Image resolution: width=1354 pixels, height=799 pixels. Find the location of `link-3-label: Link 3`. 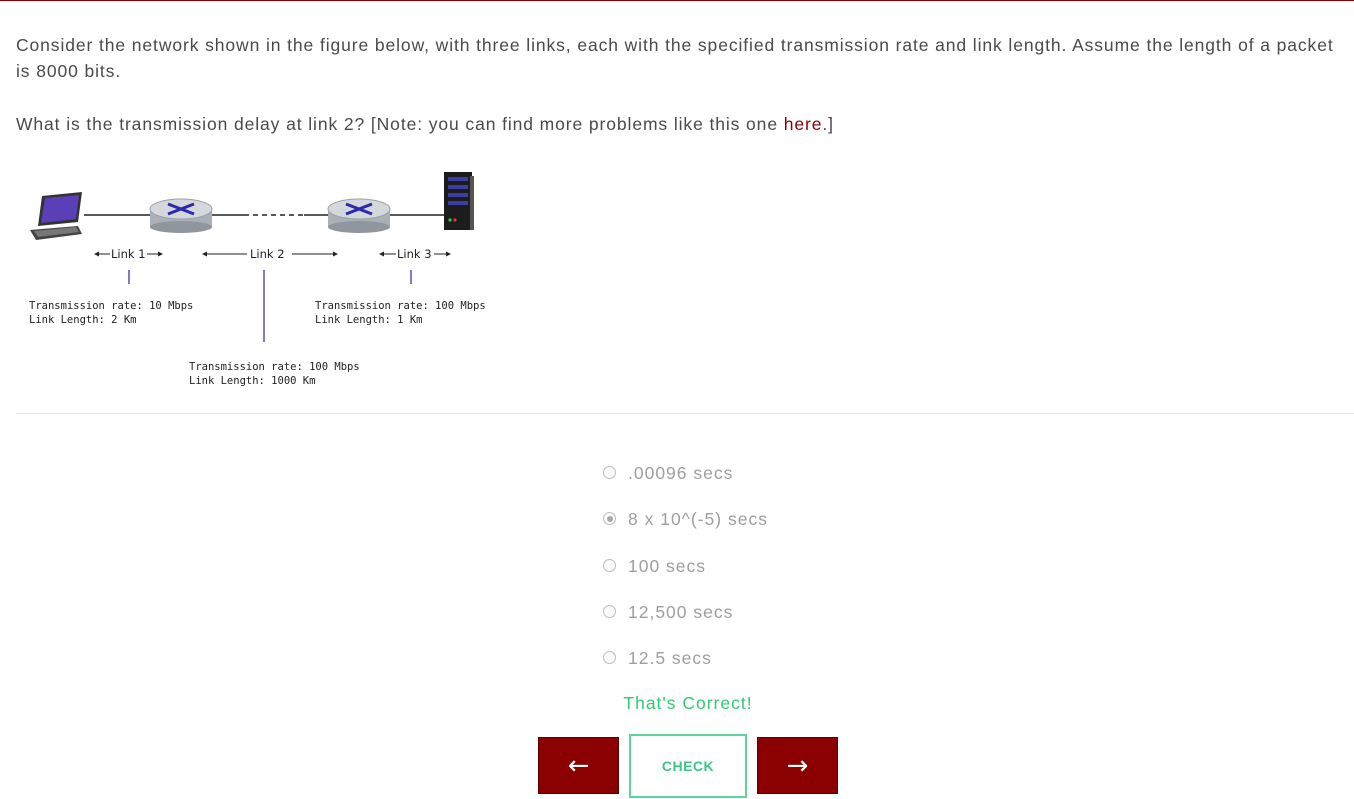

link-3-label: Link 3 is located at coordinates (414, 254).